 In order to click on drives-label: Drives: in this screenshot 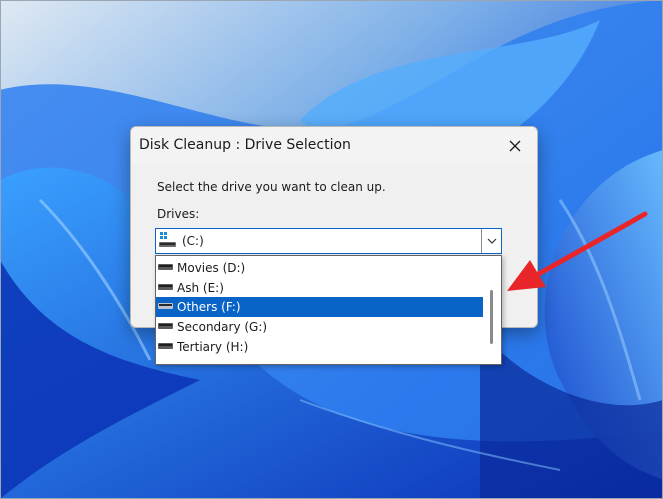, I will do `click(178, 214)`.